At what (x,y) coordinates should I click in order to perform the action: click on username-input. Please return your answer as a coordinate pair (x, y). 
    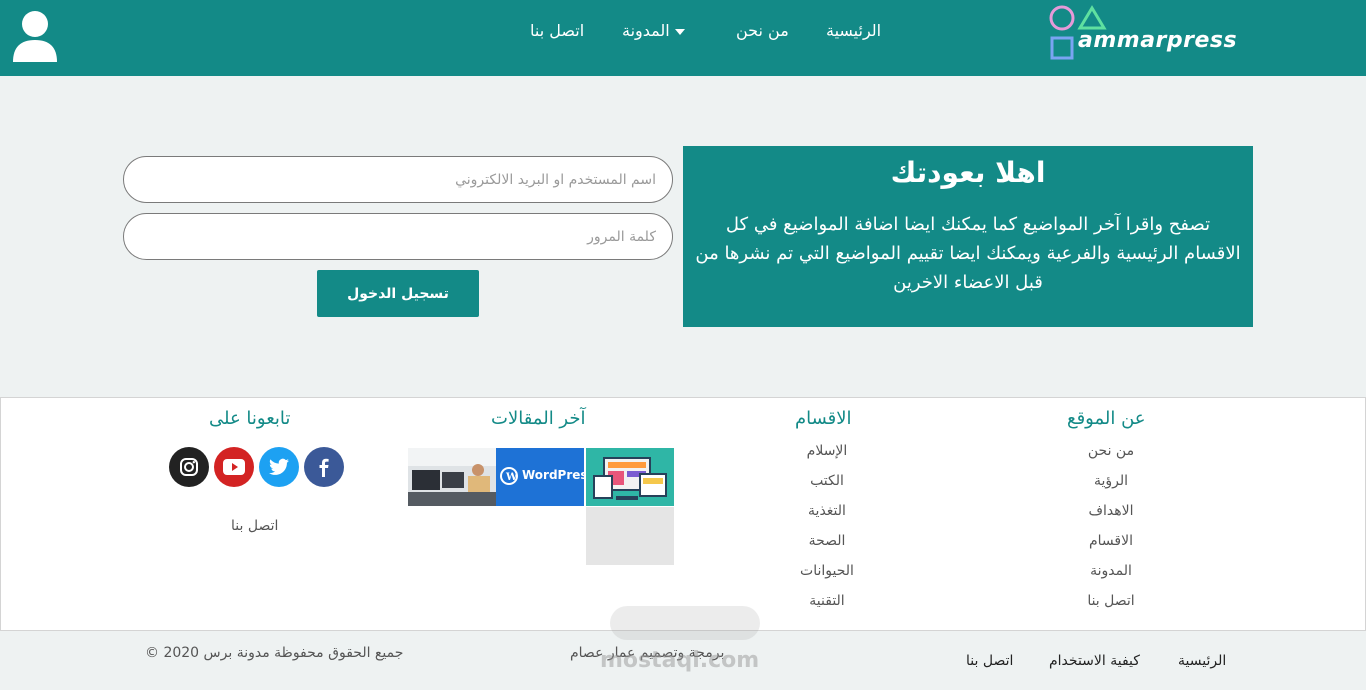
    Looking at the image, I should click on (398, 179).